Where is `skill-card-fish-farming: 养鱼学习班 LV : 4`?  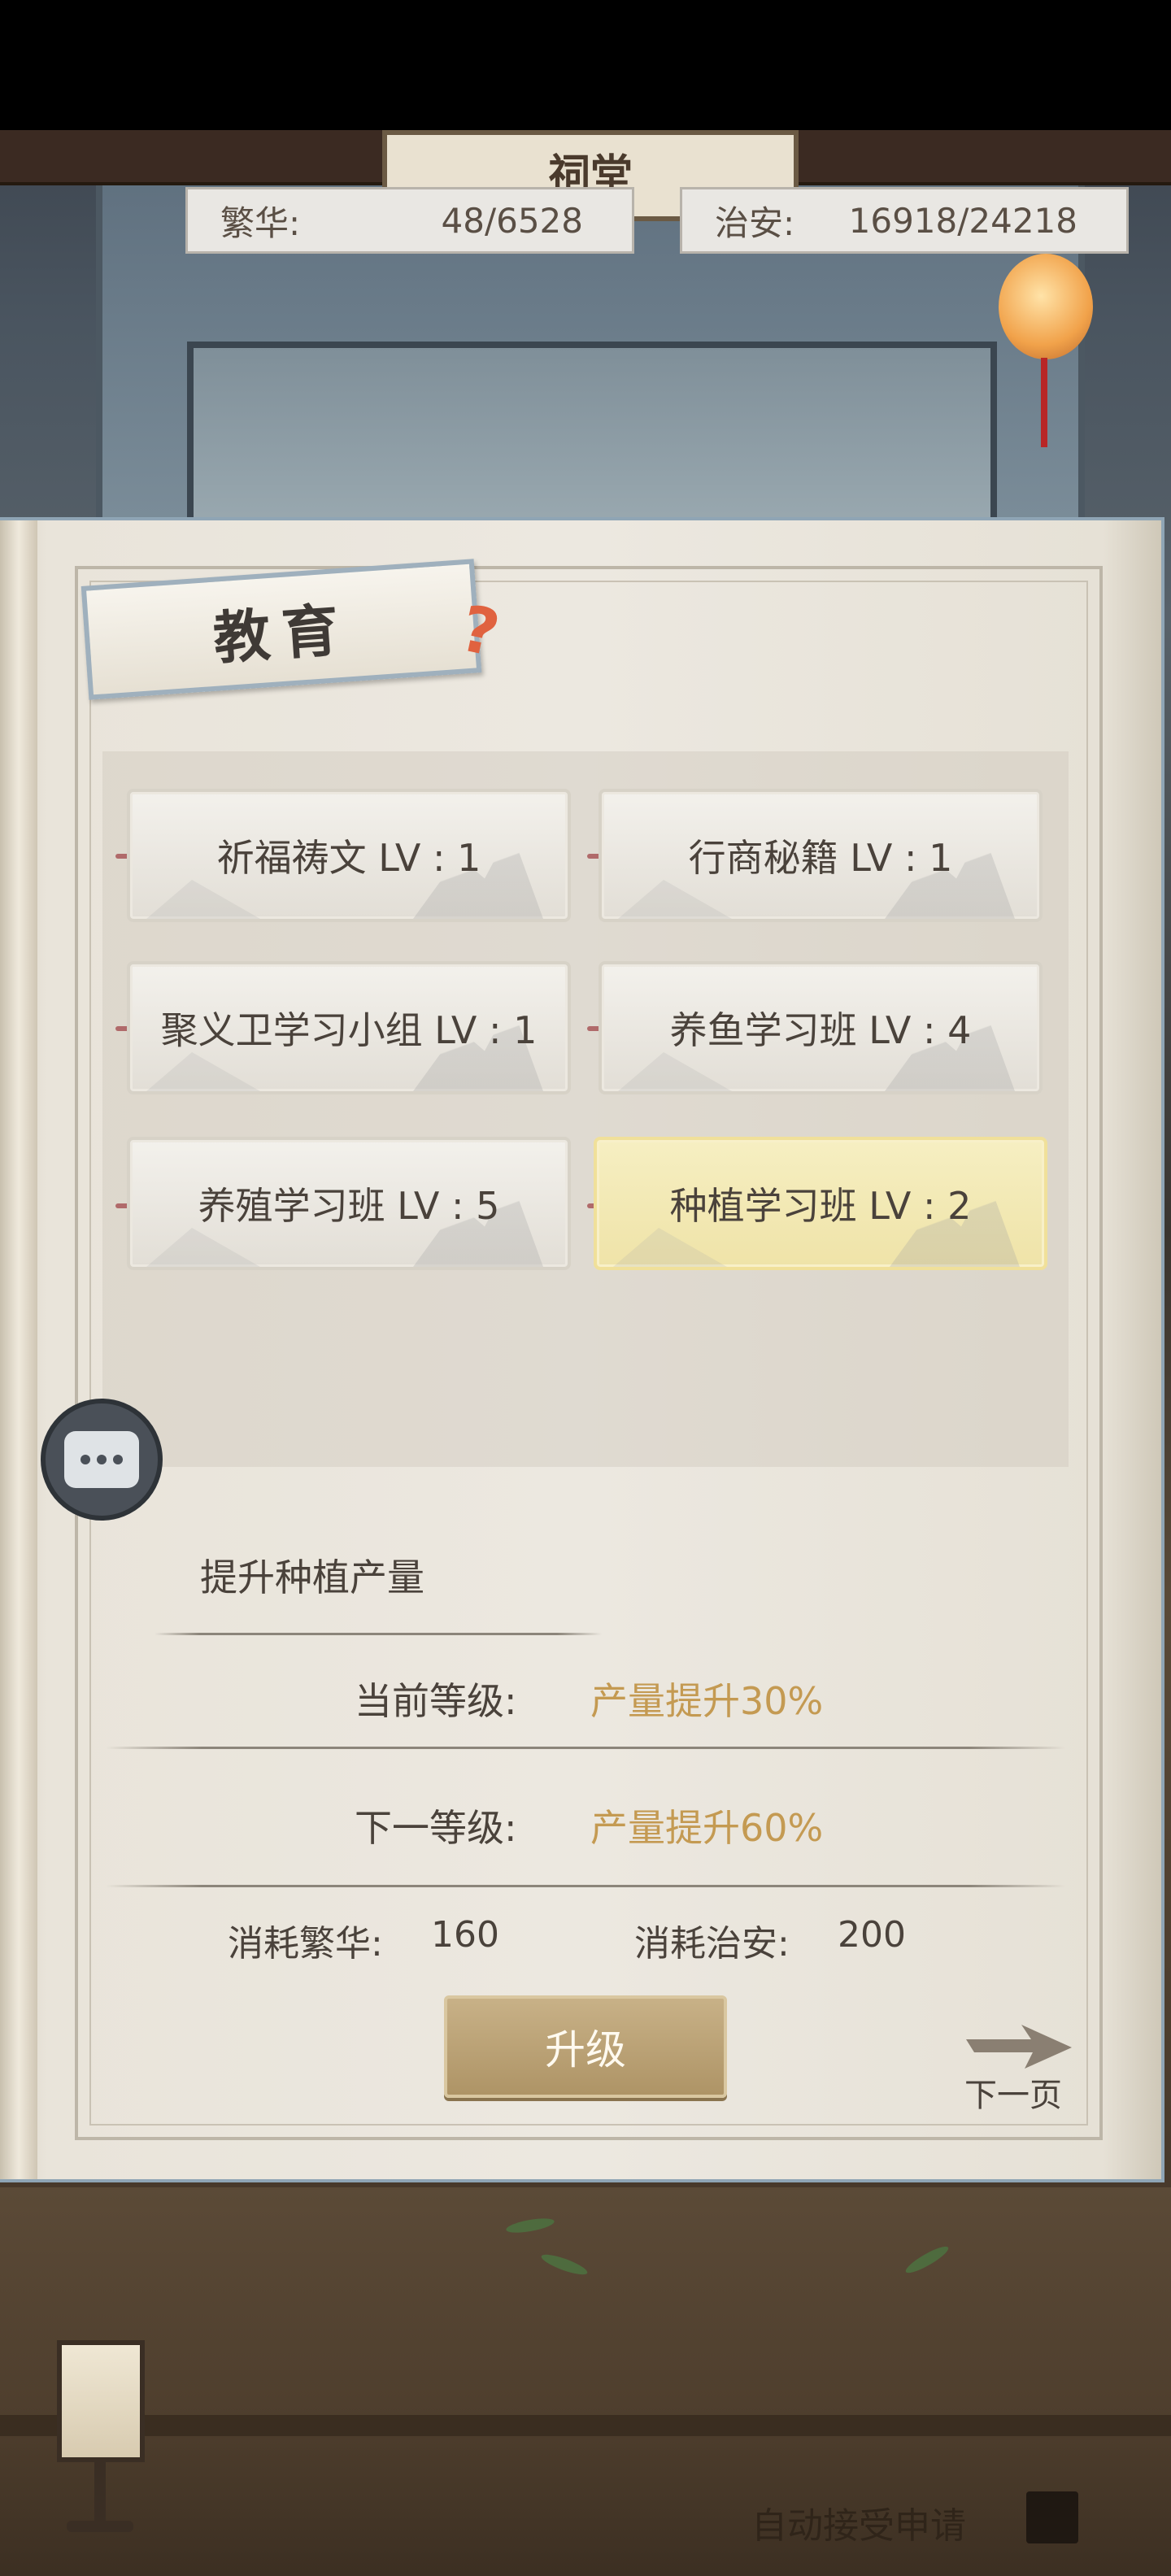
skill-card-fish-farming: 养鱼学习班 LV : 4 is located at coordinates (821, 1028).